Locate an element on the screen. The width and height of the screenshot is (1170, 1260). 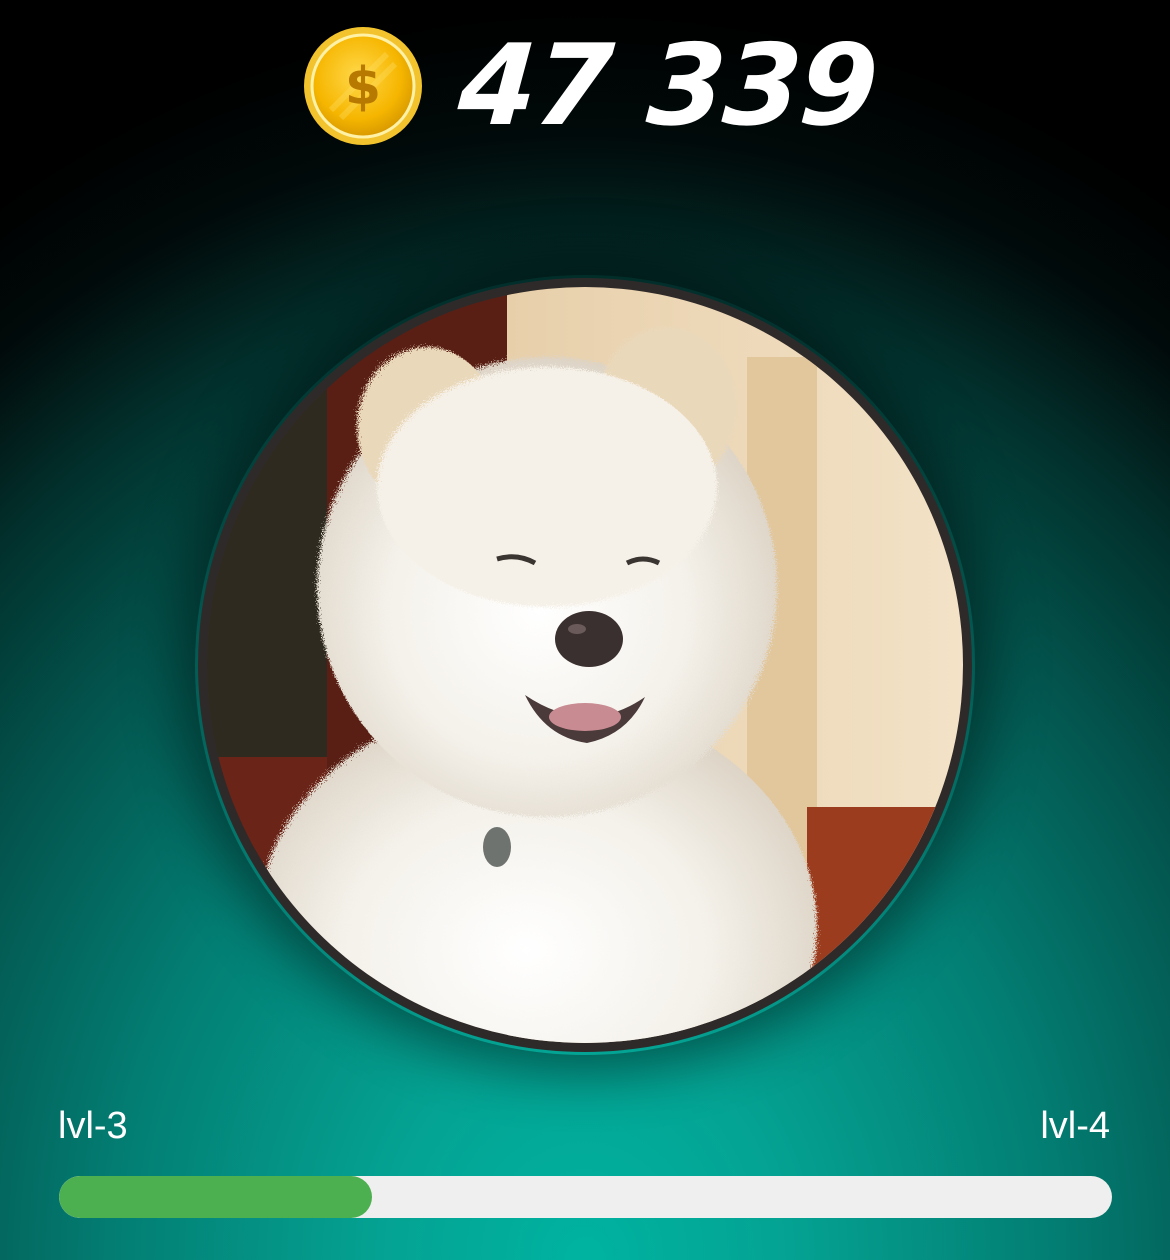
next-level-label: lvl-4 is located at coordinates (1075, 1126).